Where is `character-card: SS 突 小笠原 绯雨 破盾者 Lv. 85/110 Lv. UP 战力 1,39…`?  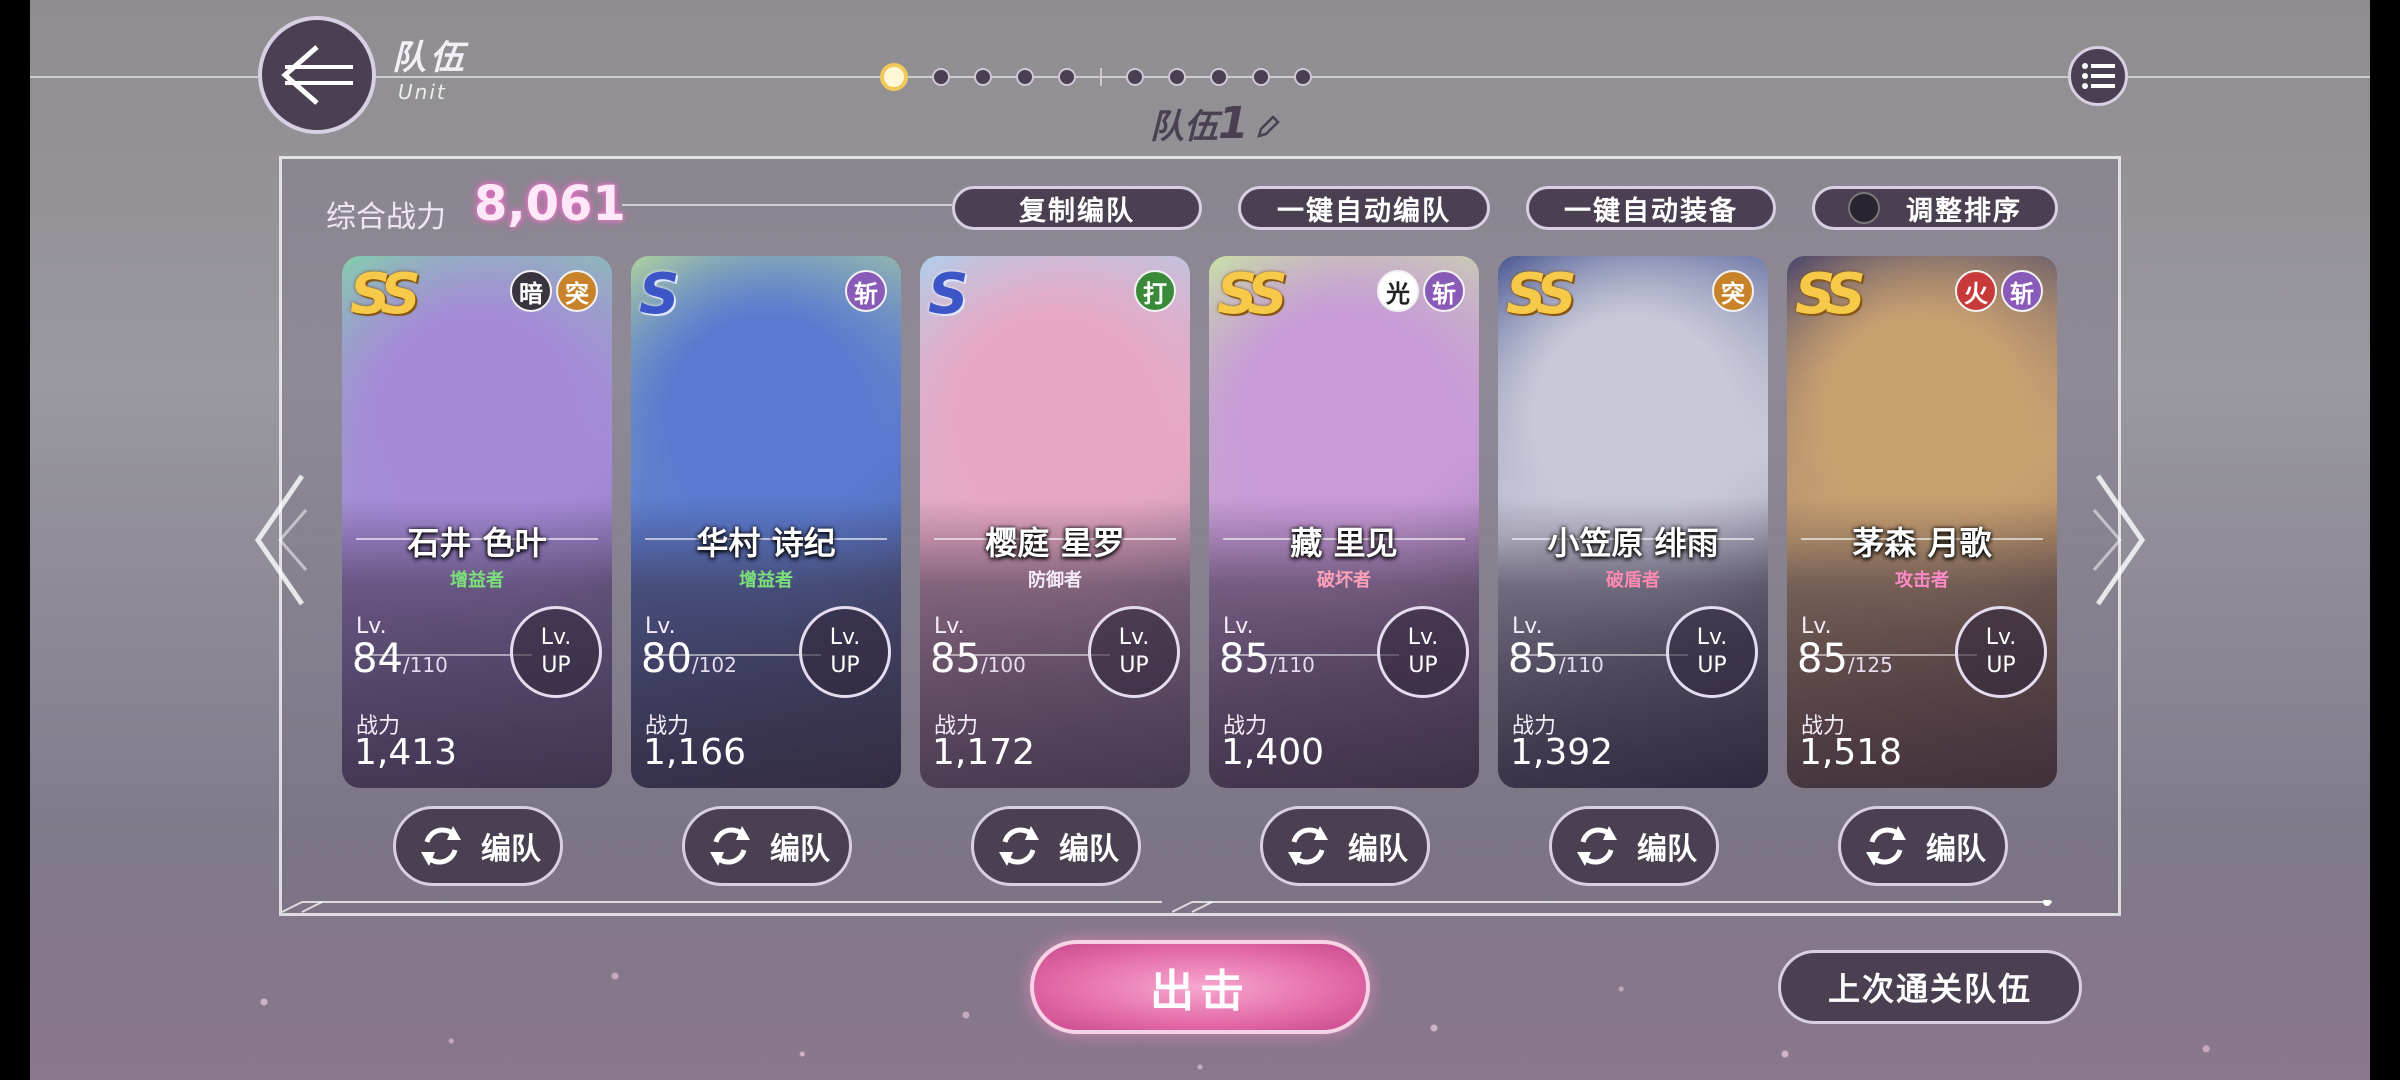 character-card: SS 突 小笠原 绯雨 破盾者 Lv. 85/110 Lv. UP 战力 1,39… is located at coordinates (1633, 522).